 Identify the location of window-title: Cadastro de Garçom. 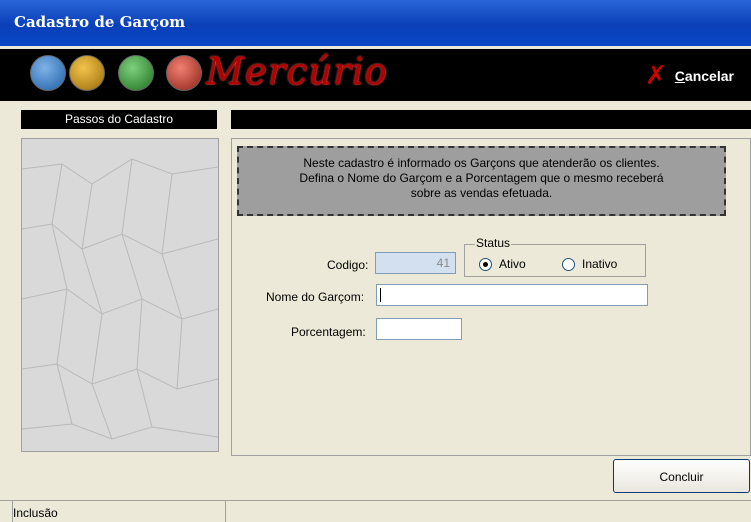
(100, 22).